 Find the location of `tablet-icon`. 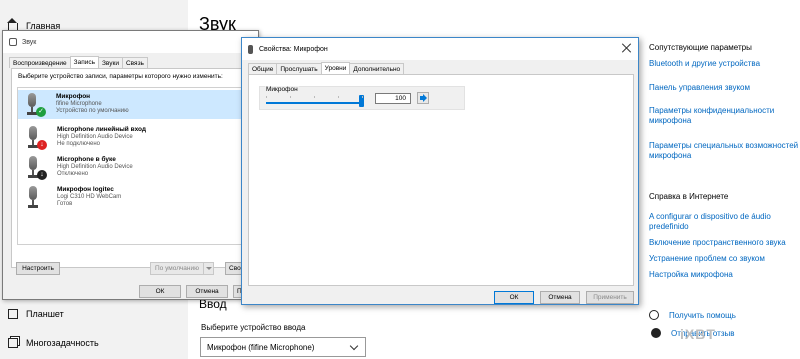

tablet-icon is located at coordinates (13, 314).